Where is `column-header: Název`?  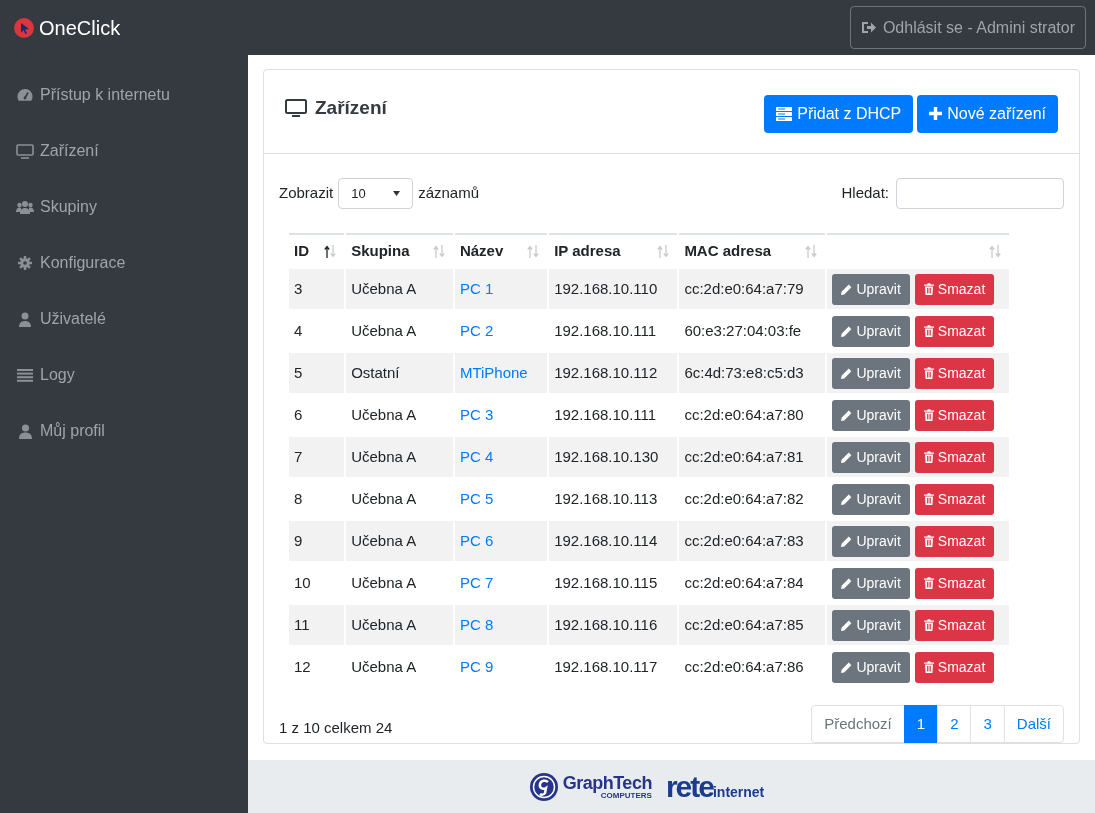 column-header: Název is located at coordinates (501, 250).